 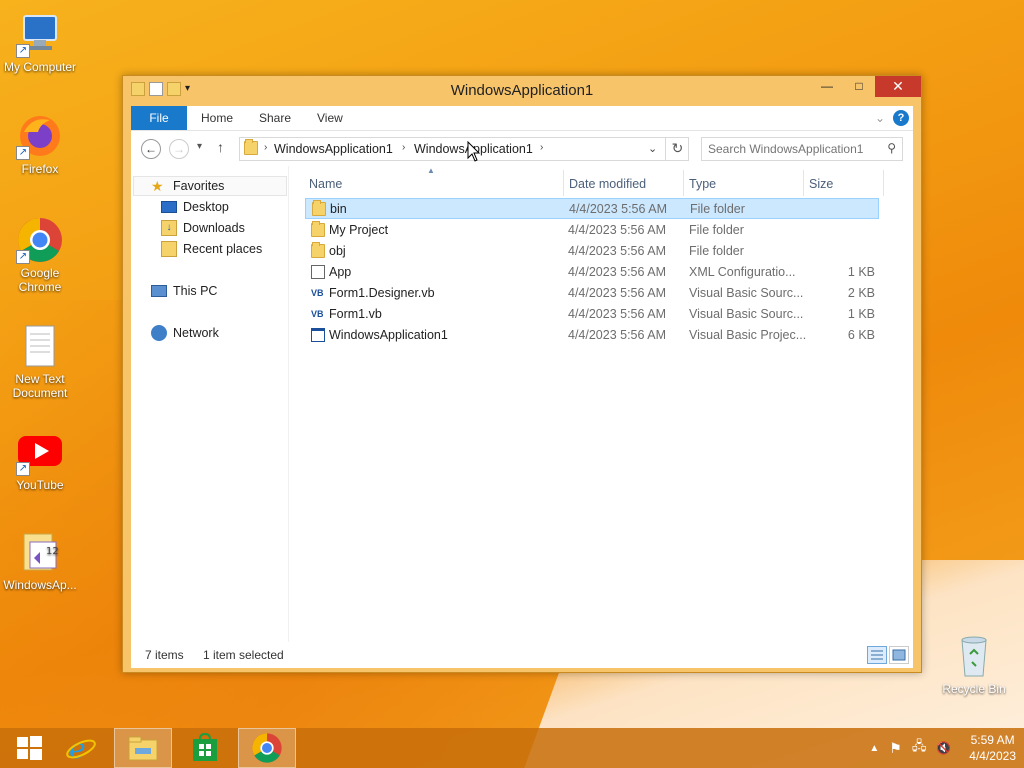 I want to click on desktop-icon-youtube: ↗ YouTube, so click(x=40, y=460).